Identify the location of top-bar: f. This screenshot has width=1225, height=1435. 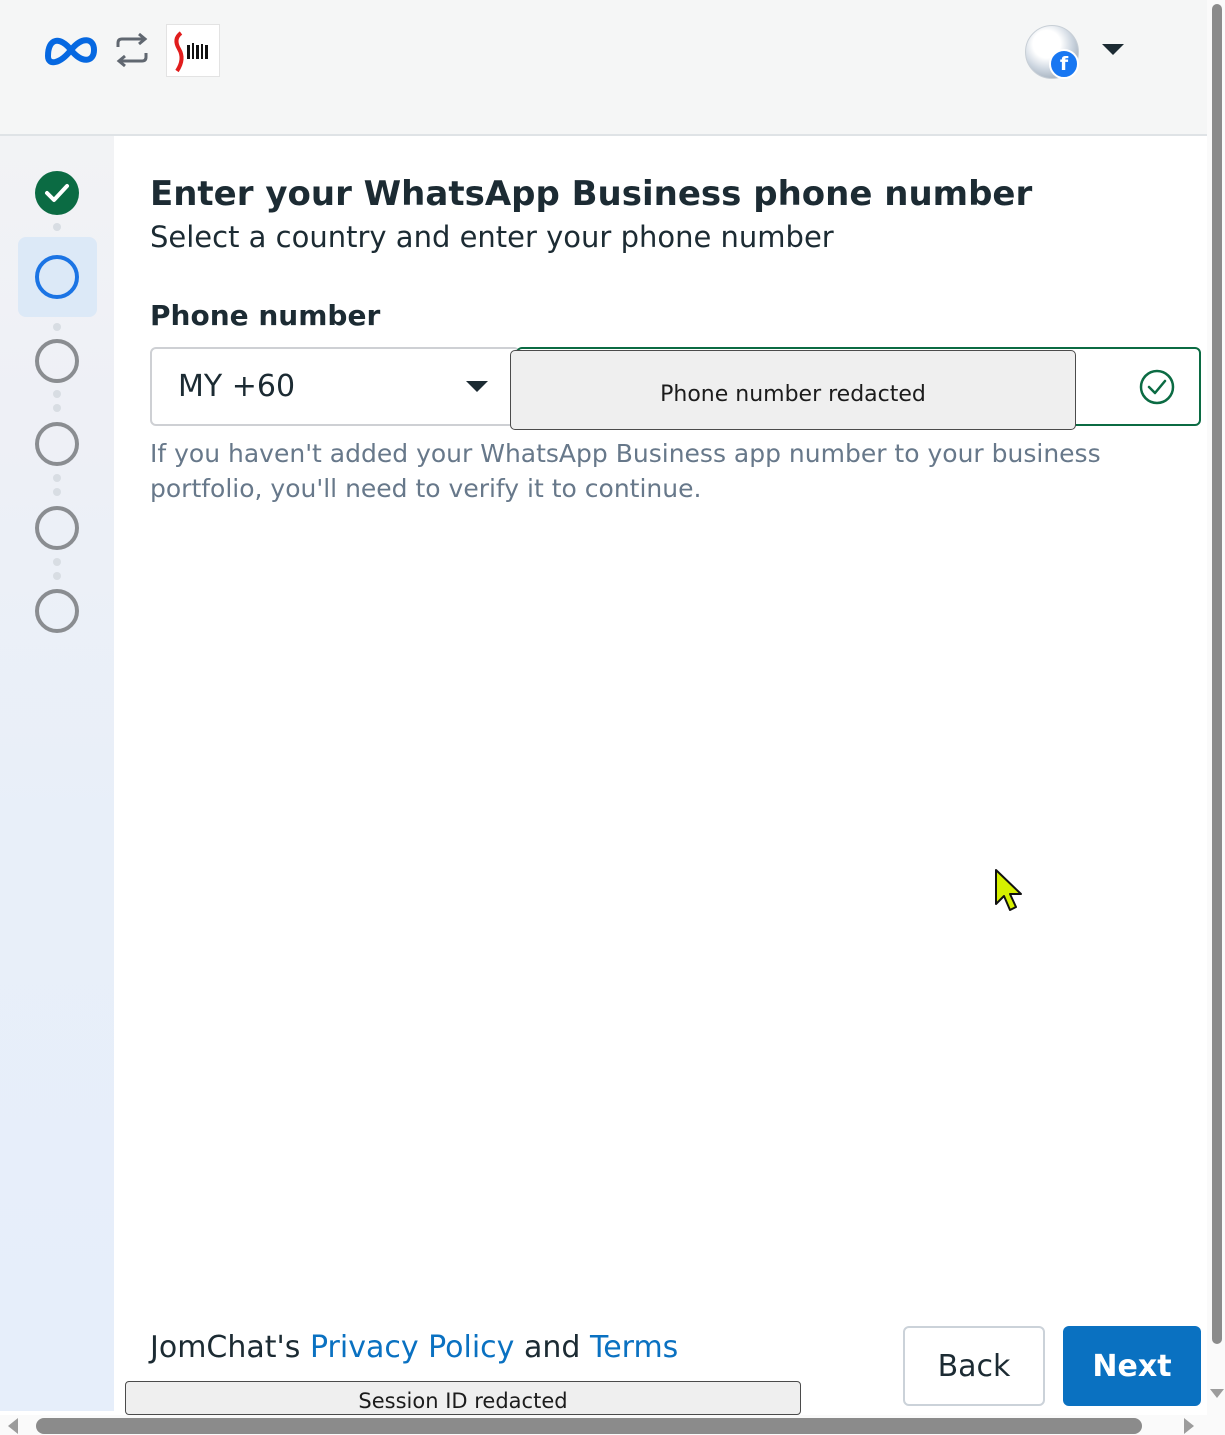
(603, 68).